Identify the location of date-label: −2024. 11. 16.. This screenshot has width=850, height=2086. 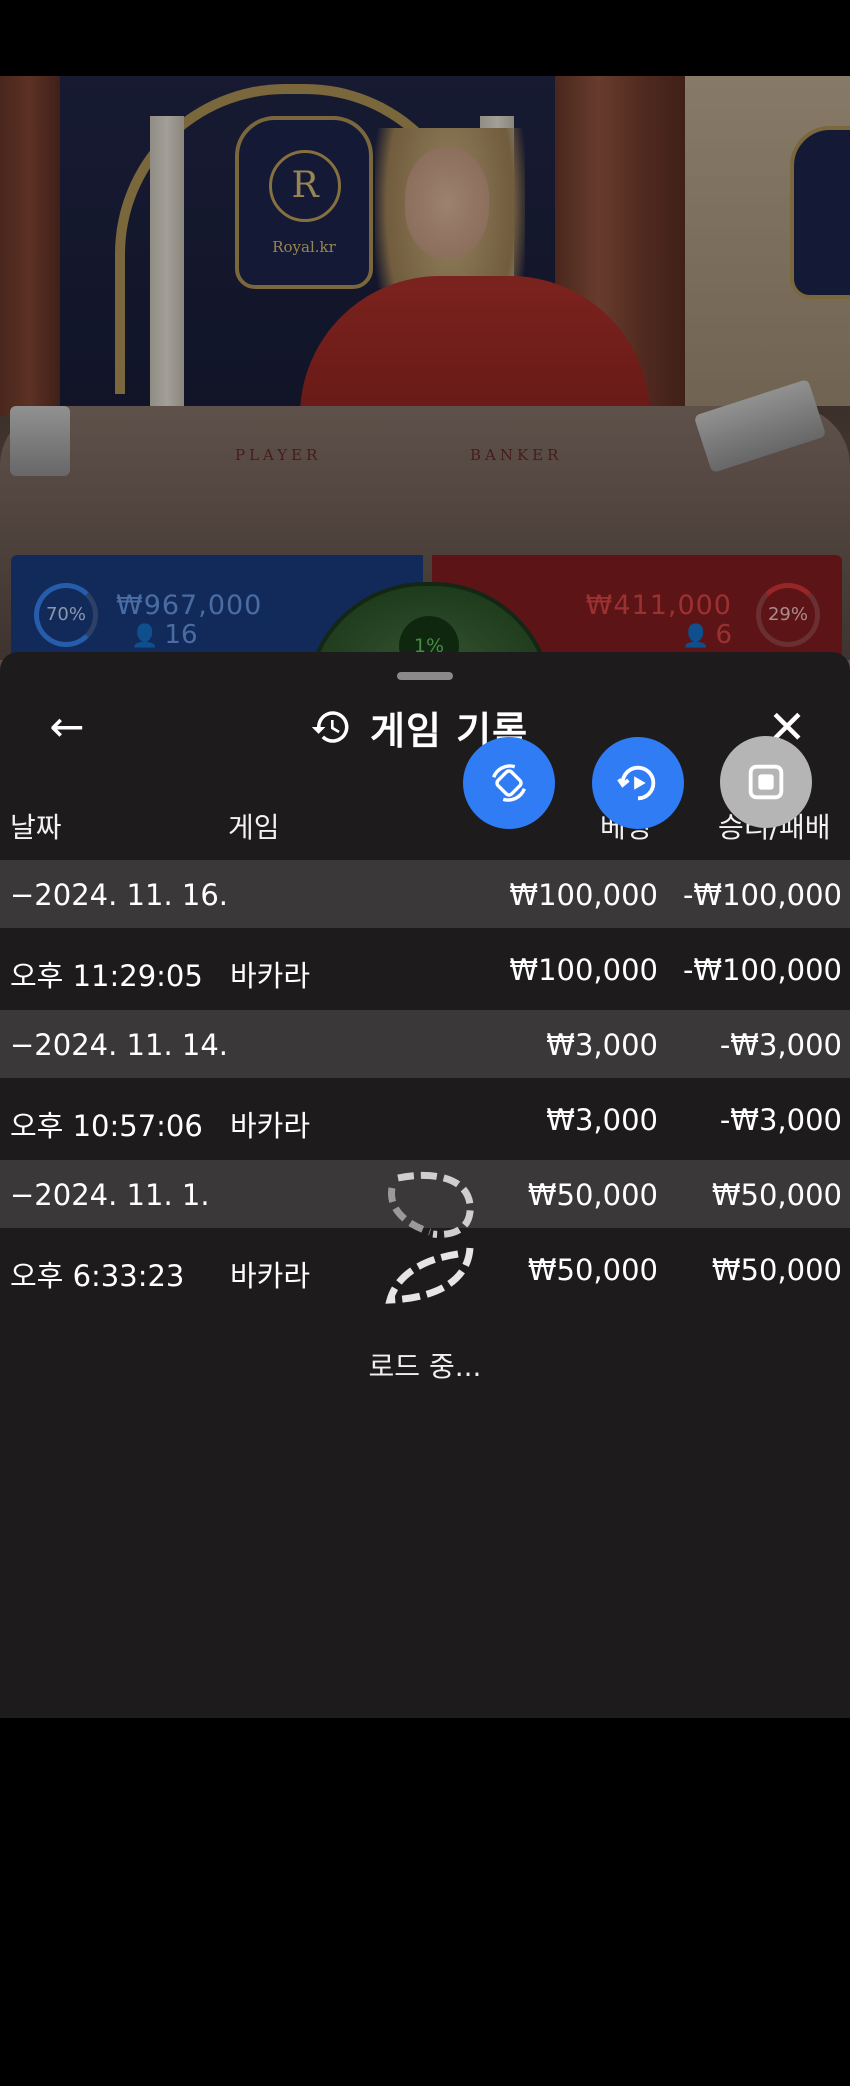
(119, 895).